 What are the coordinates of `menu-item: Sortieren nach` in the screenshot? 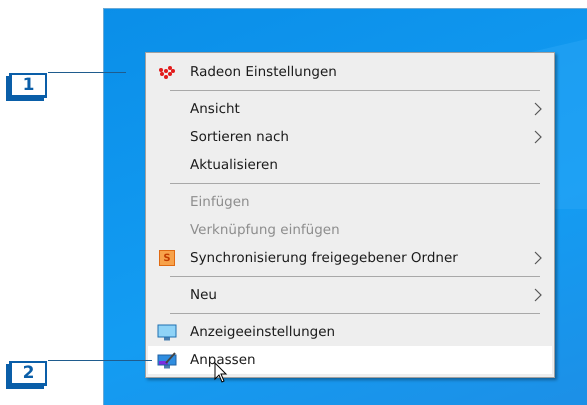 It's located at (350, 137).